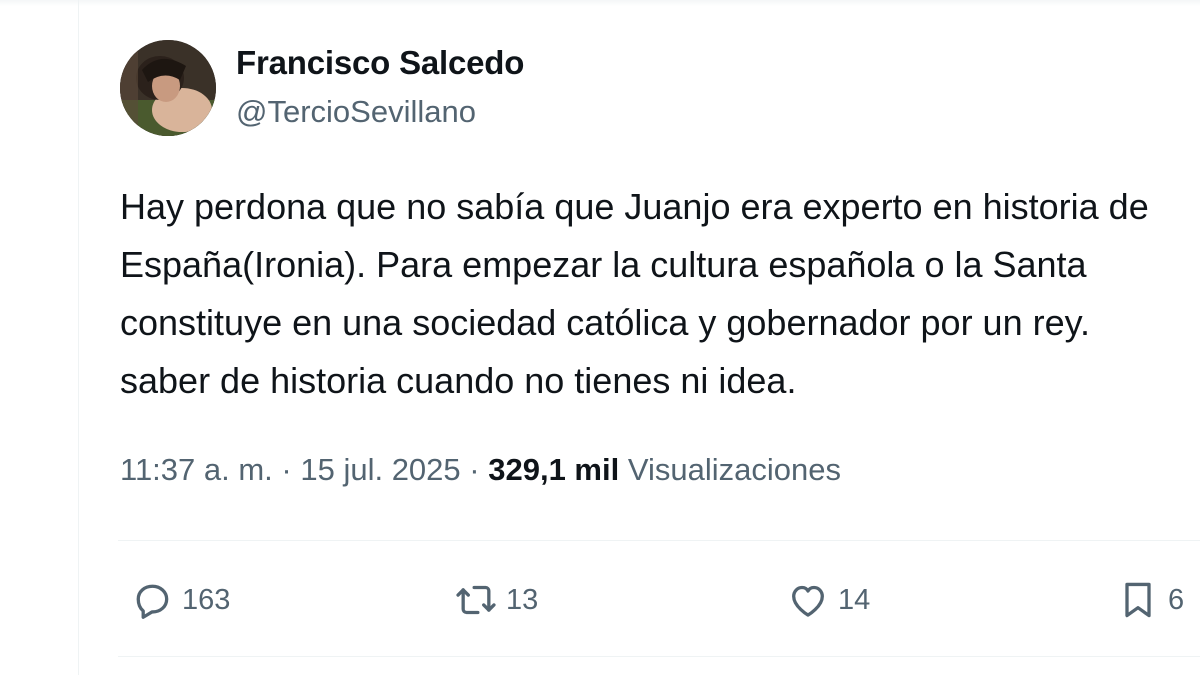 This screenshot has width=1200, height=675. What do you see at coordinates (808, 601) in the screenshot?
I see `heart-icon` at bounding box center [808, 601].